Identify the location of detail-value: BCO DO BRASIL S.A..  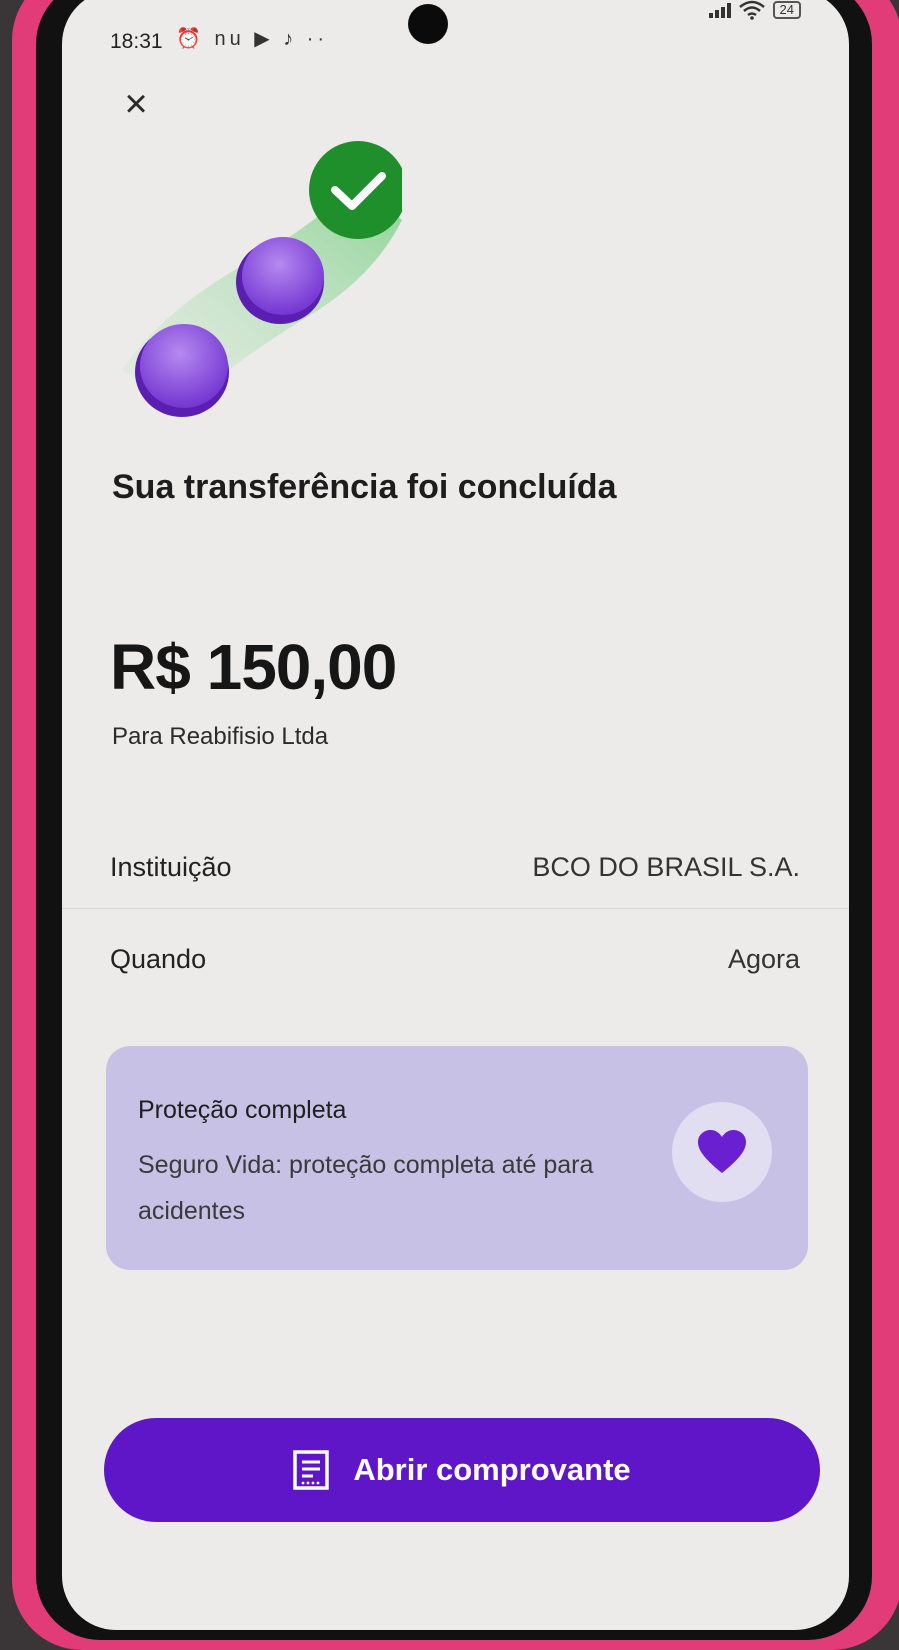
(666, 866).